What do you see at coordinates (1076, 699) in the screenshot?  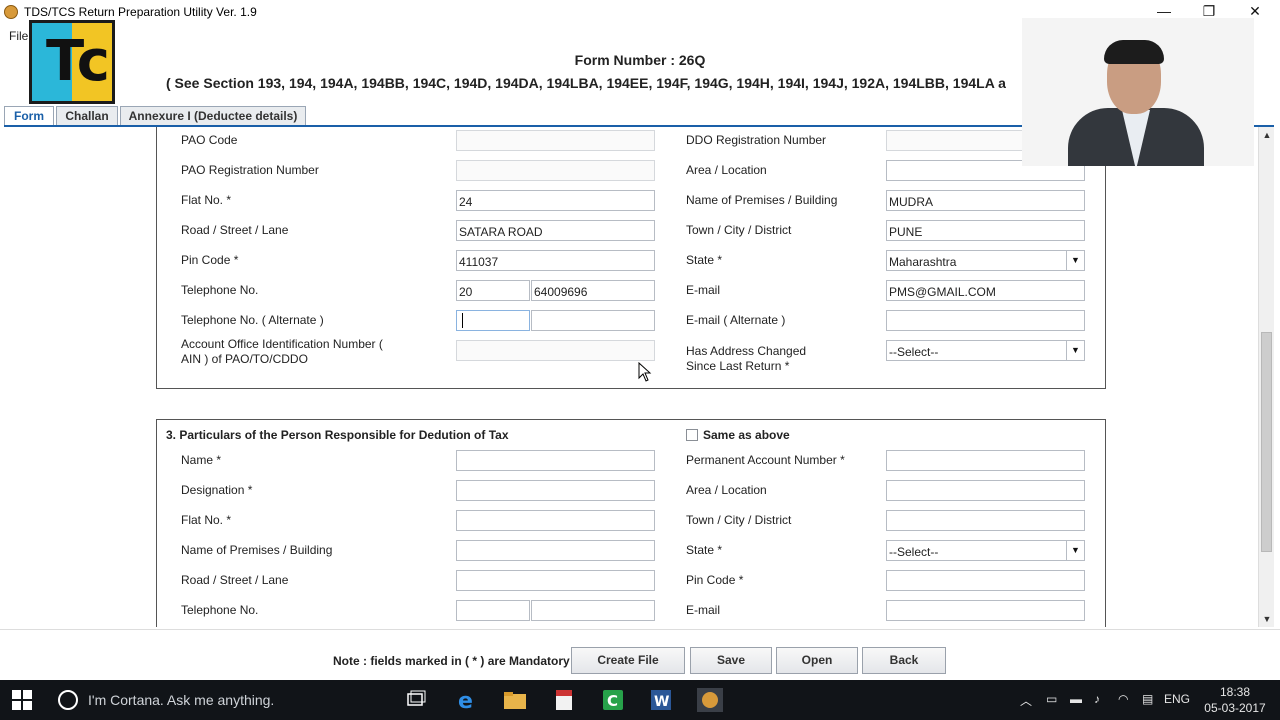 I see `battery-icon: ▬` at bounding box center [1076, 699].